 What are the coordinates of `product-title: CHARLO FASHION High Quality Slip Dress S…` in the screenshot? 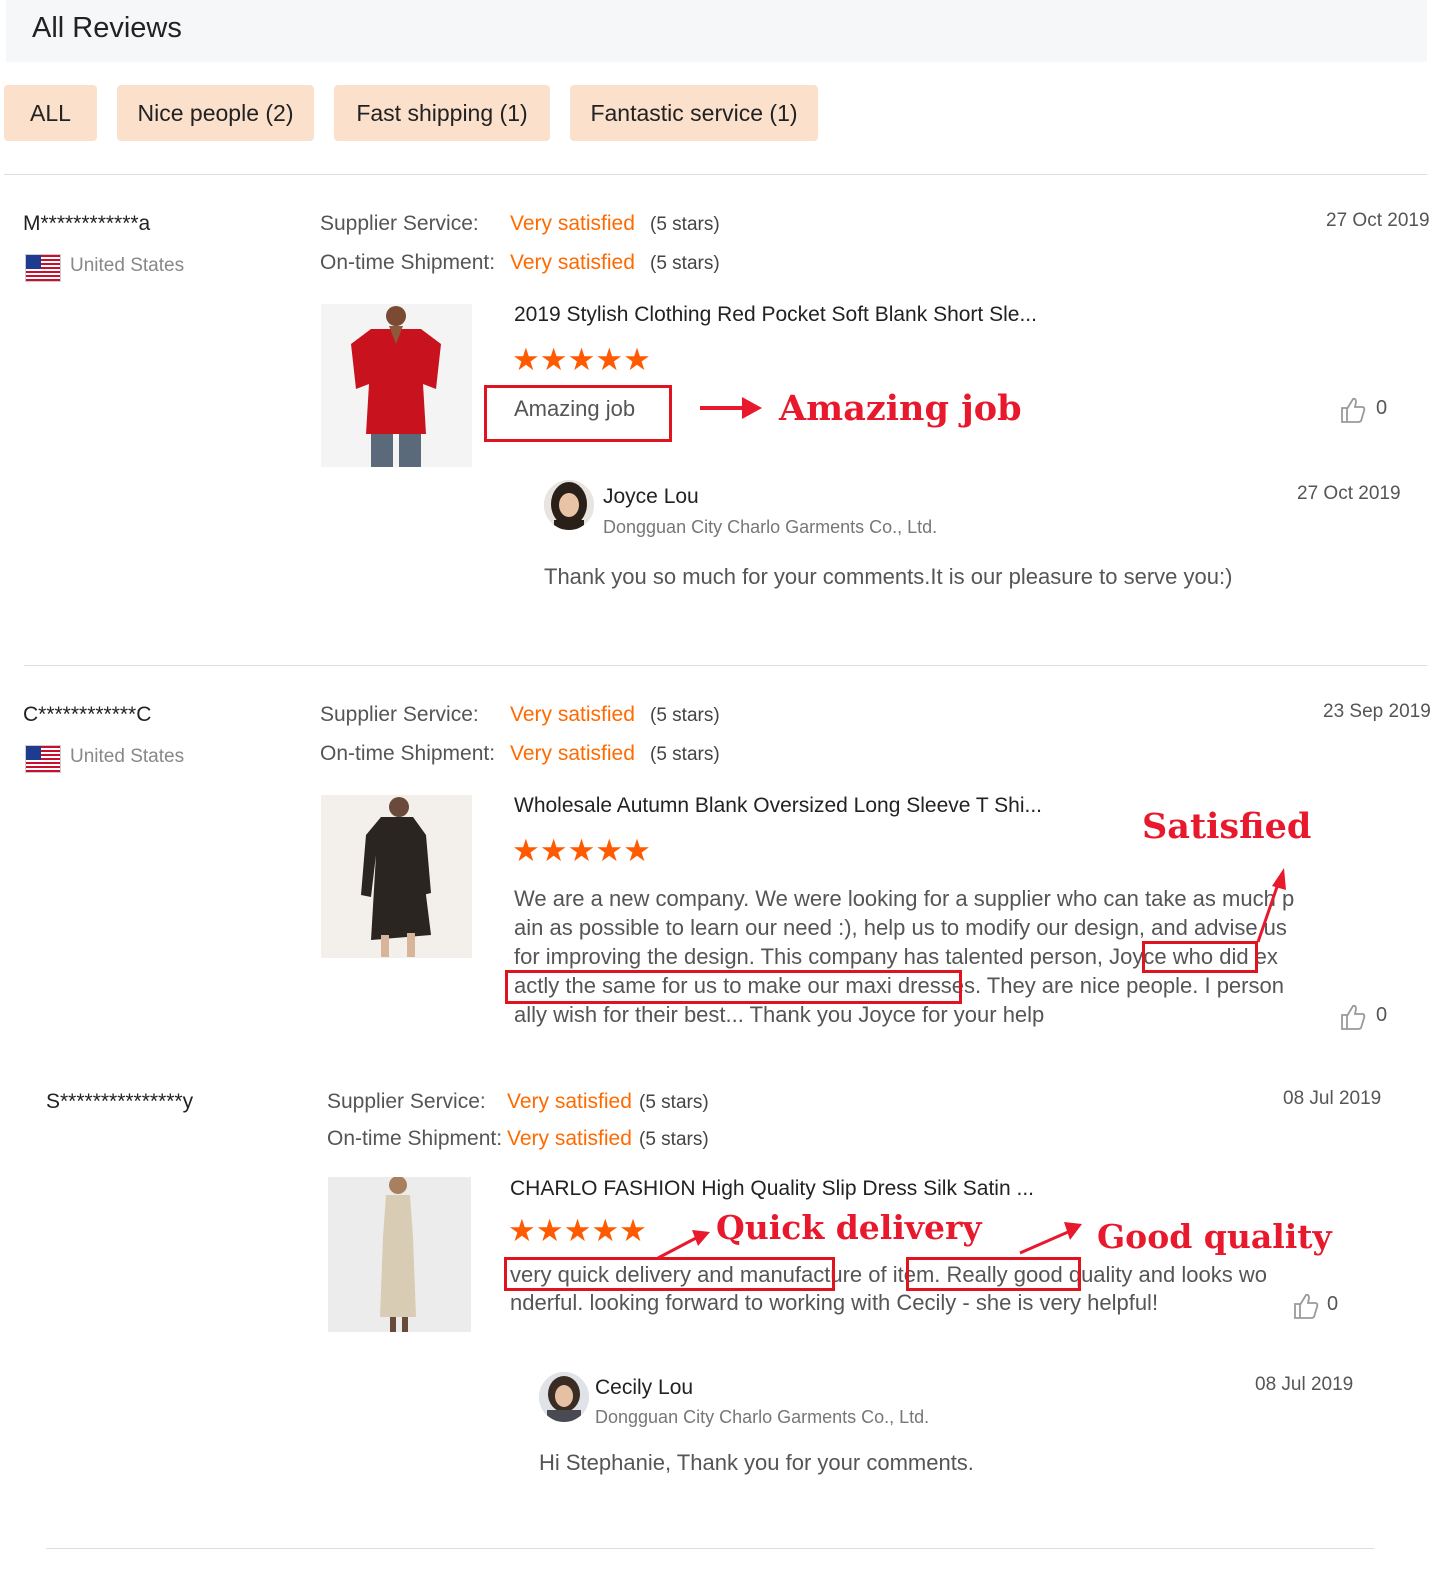 It's located at (772, 1189).